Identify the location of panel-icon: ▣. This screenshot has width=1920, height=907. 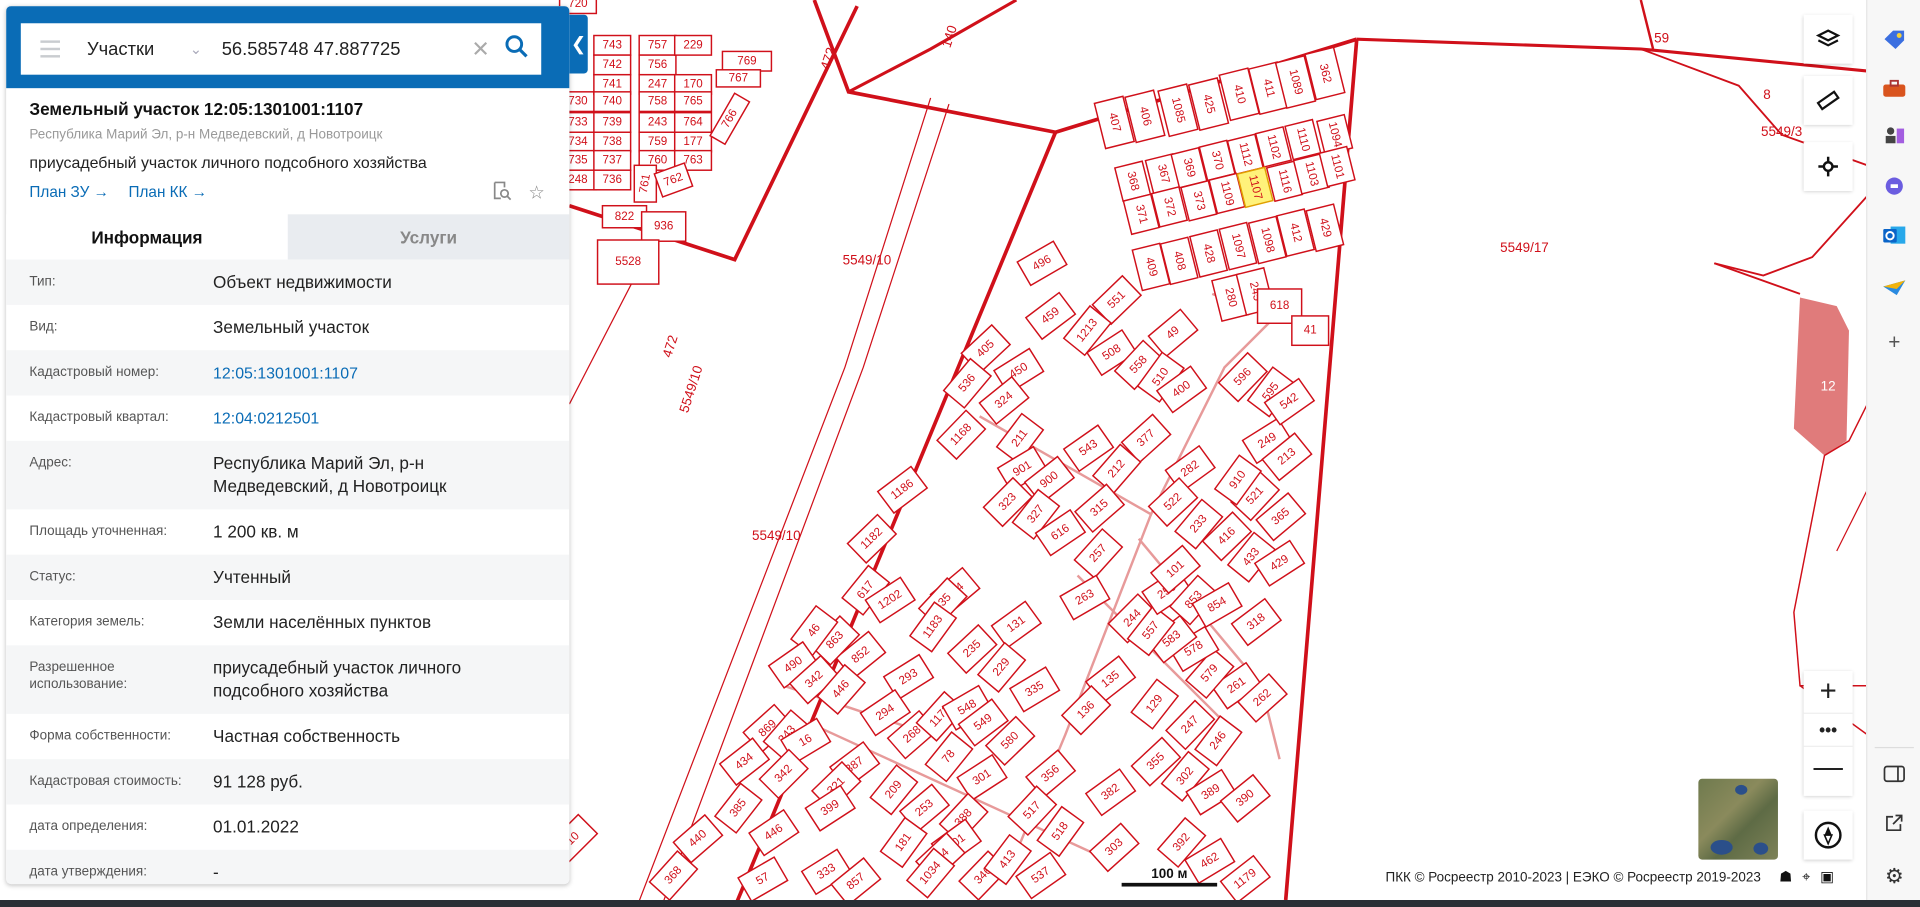
(1827, 877).